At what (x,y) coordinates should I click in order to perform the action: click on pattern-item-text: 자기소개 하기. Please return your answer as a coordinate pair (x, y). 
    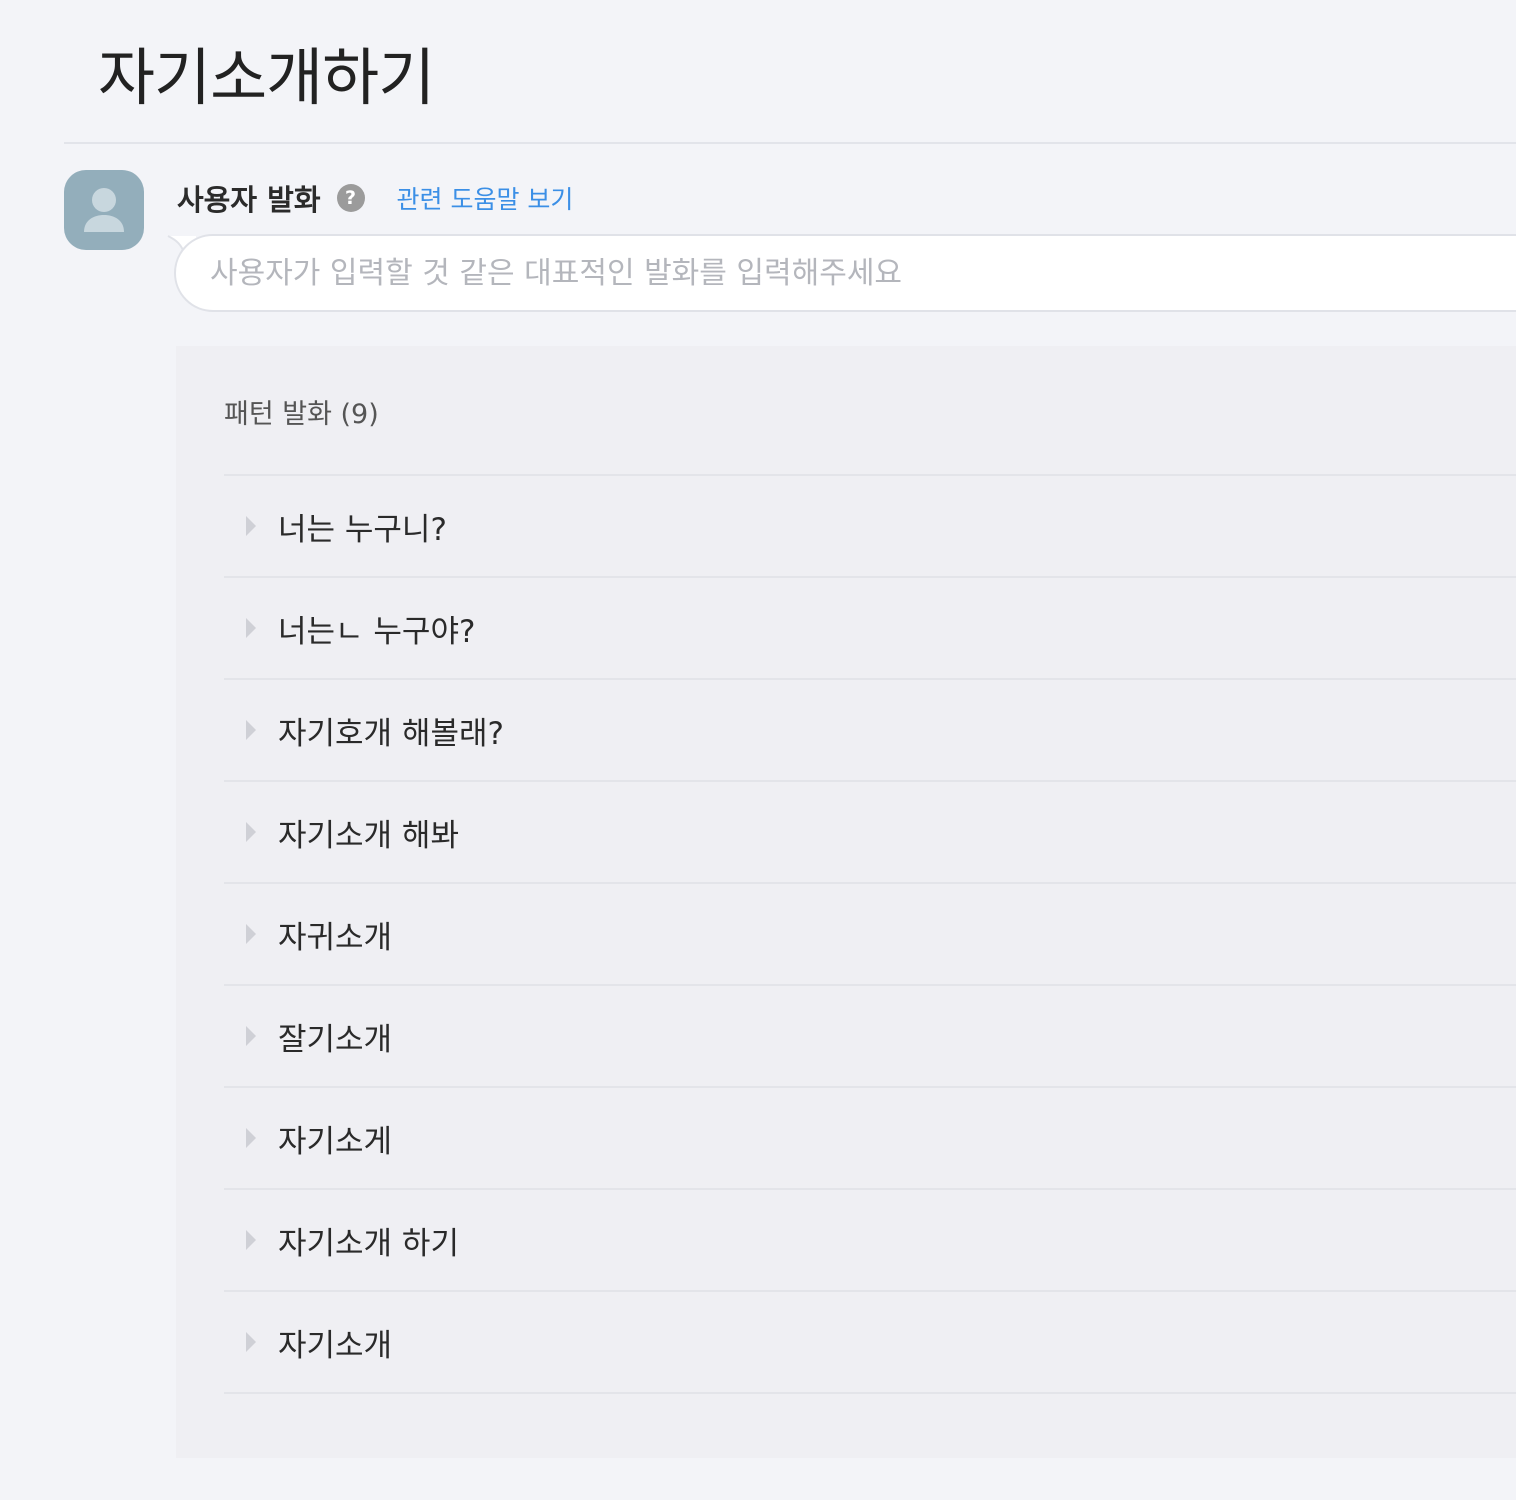
    Looking at the image, I should click on (368, 1243).